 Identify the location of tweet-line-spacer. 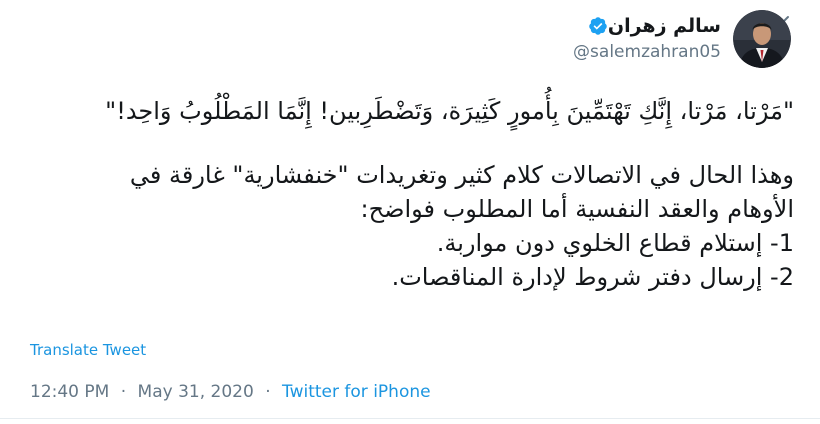
(410, 143).